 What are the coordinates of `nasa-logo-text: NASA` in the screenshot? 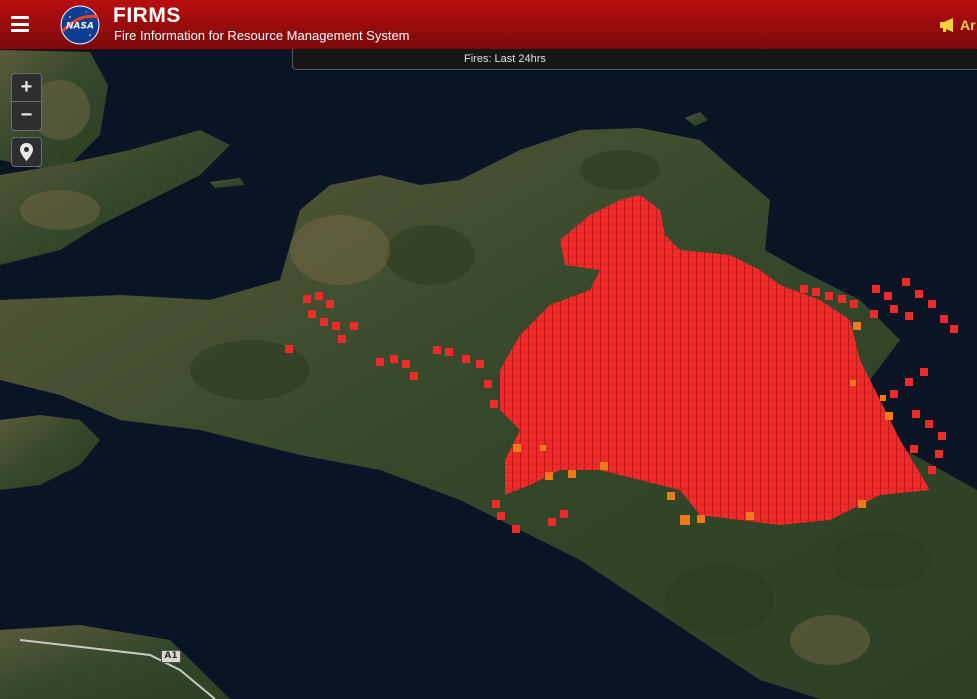 It's located at (80, 27).